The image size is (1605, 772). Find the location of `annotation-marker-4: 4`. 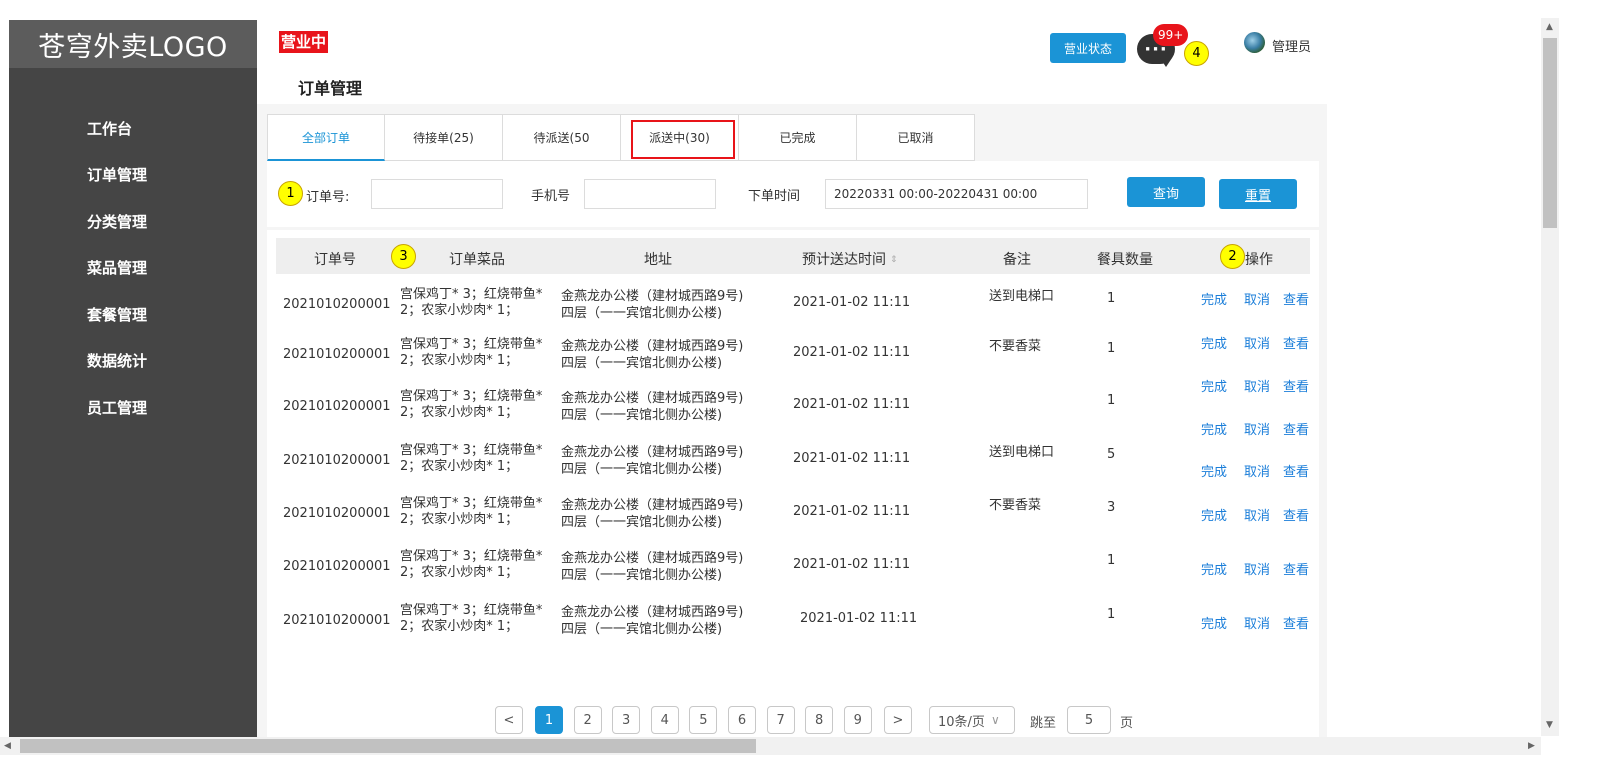

annotation-marker-4: 4 is located at coordinates (1196, 53).